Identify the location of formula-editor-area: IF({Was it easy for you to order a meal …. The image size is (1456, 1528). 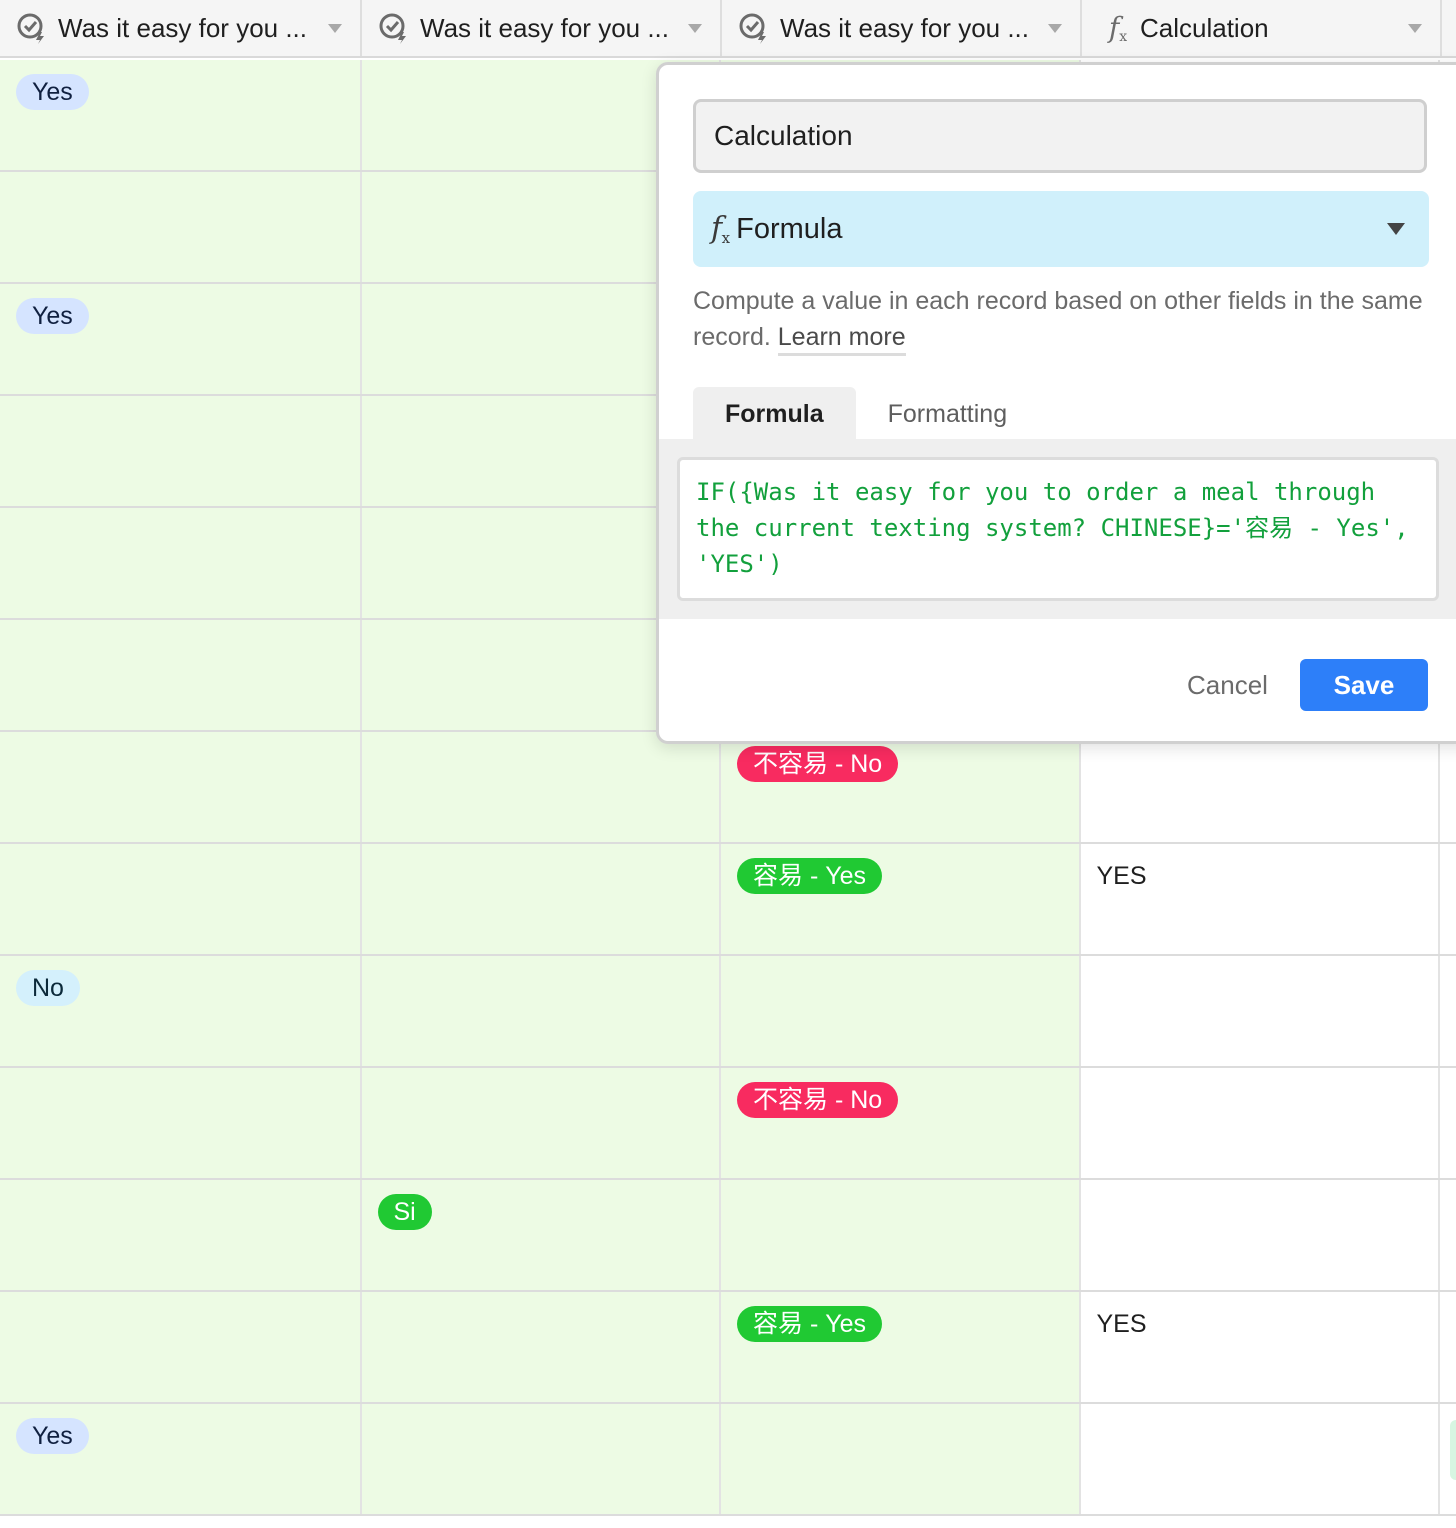
(1057, 529).